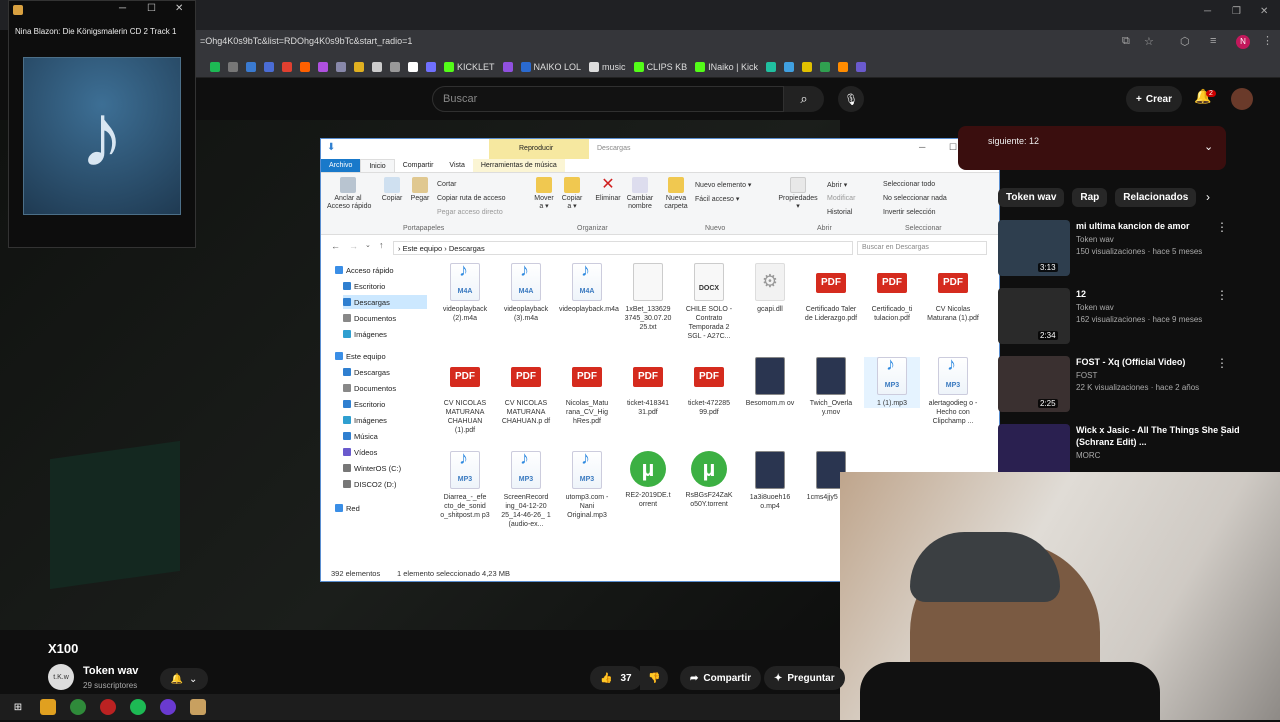  What do you see at coordinates (831, 293) in the screenshot?
I see `file-item: PDF Certificado Taler de Liderazgo.pdf` at bounding box center [831, 293].